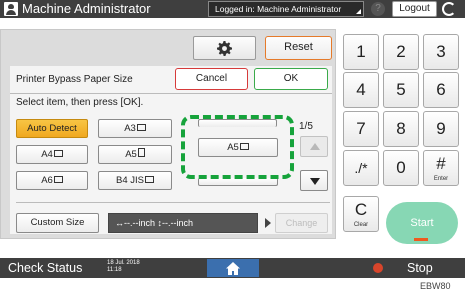 The width and height of the screenshot is (465, 298). I want to click on alert-icon, so click(378, 268).